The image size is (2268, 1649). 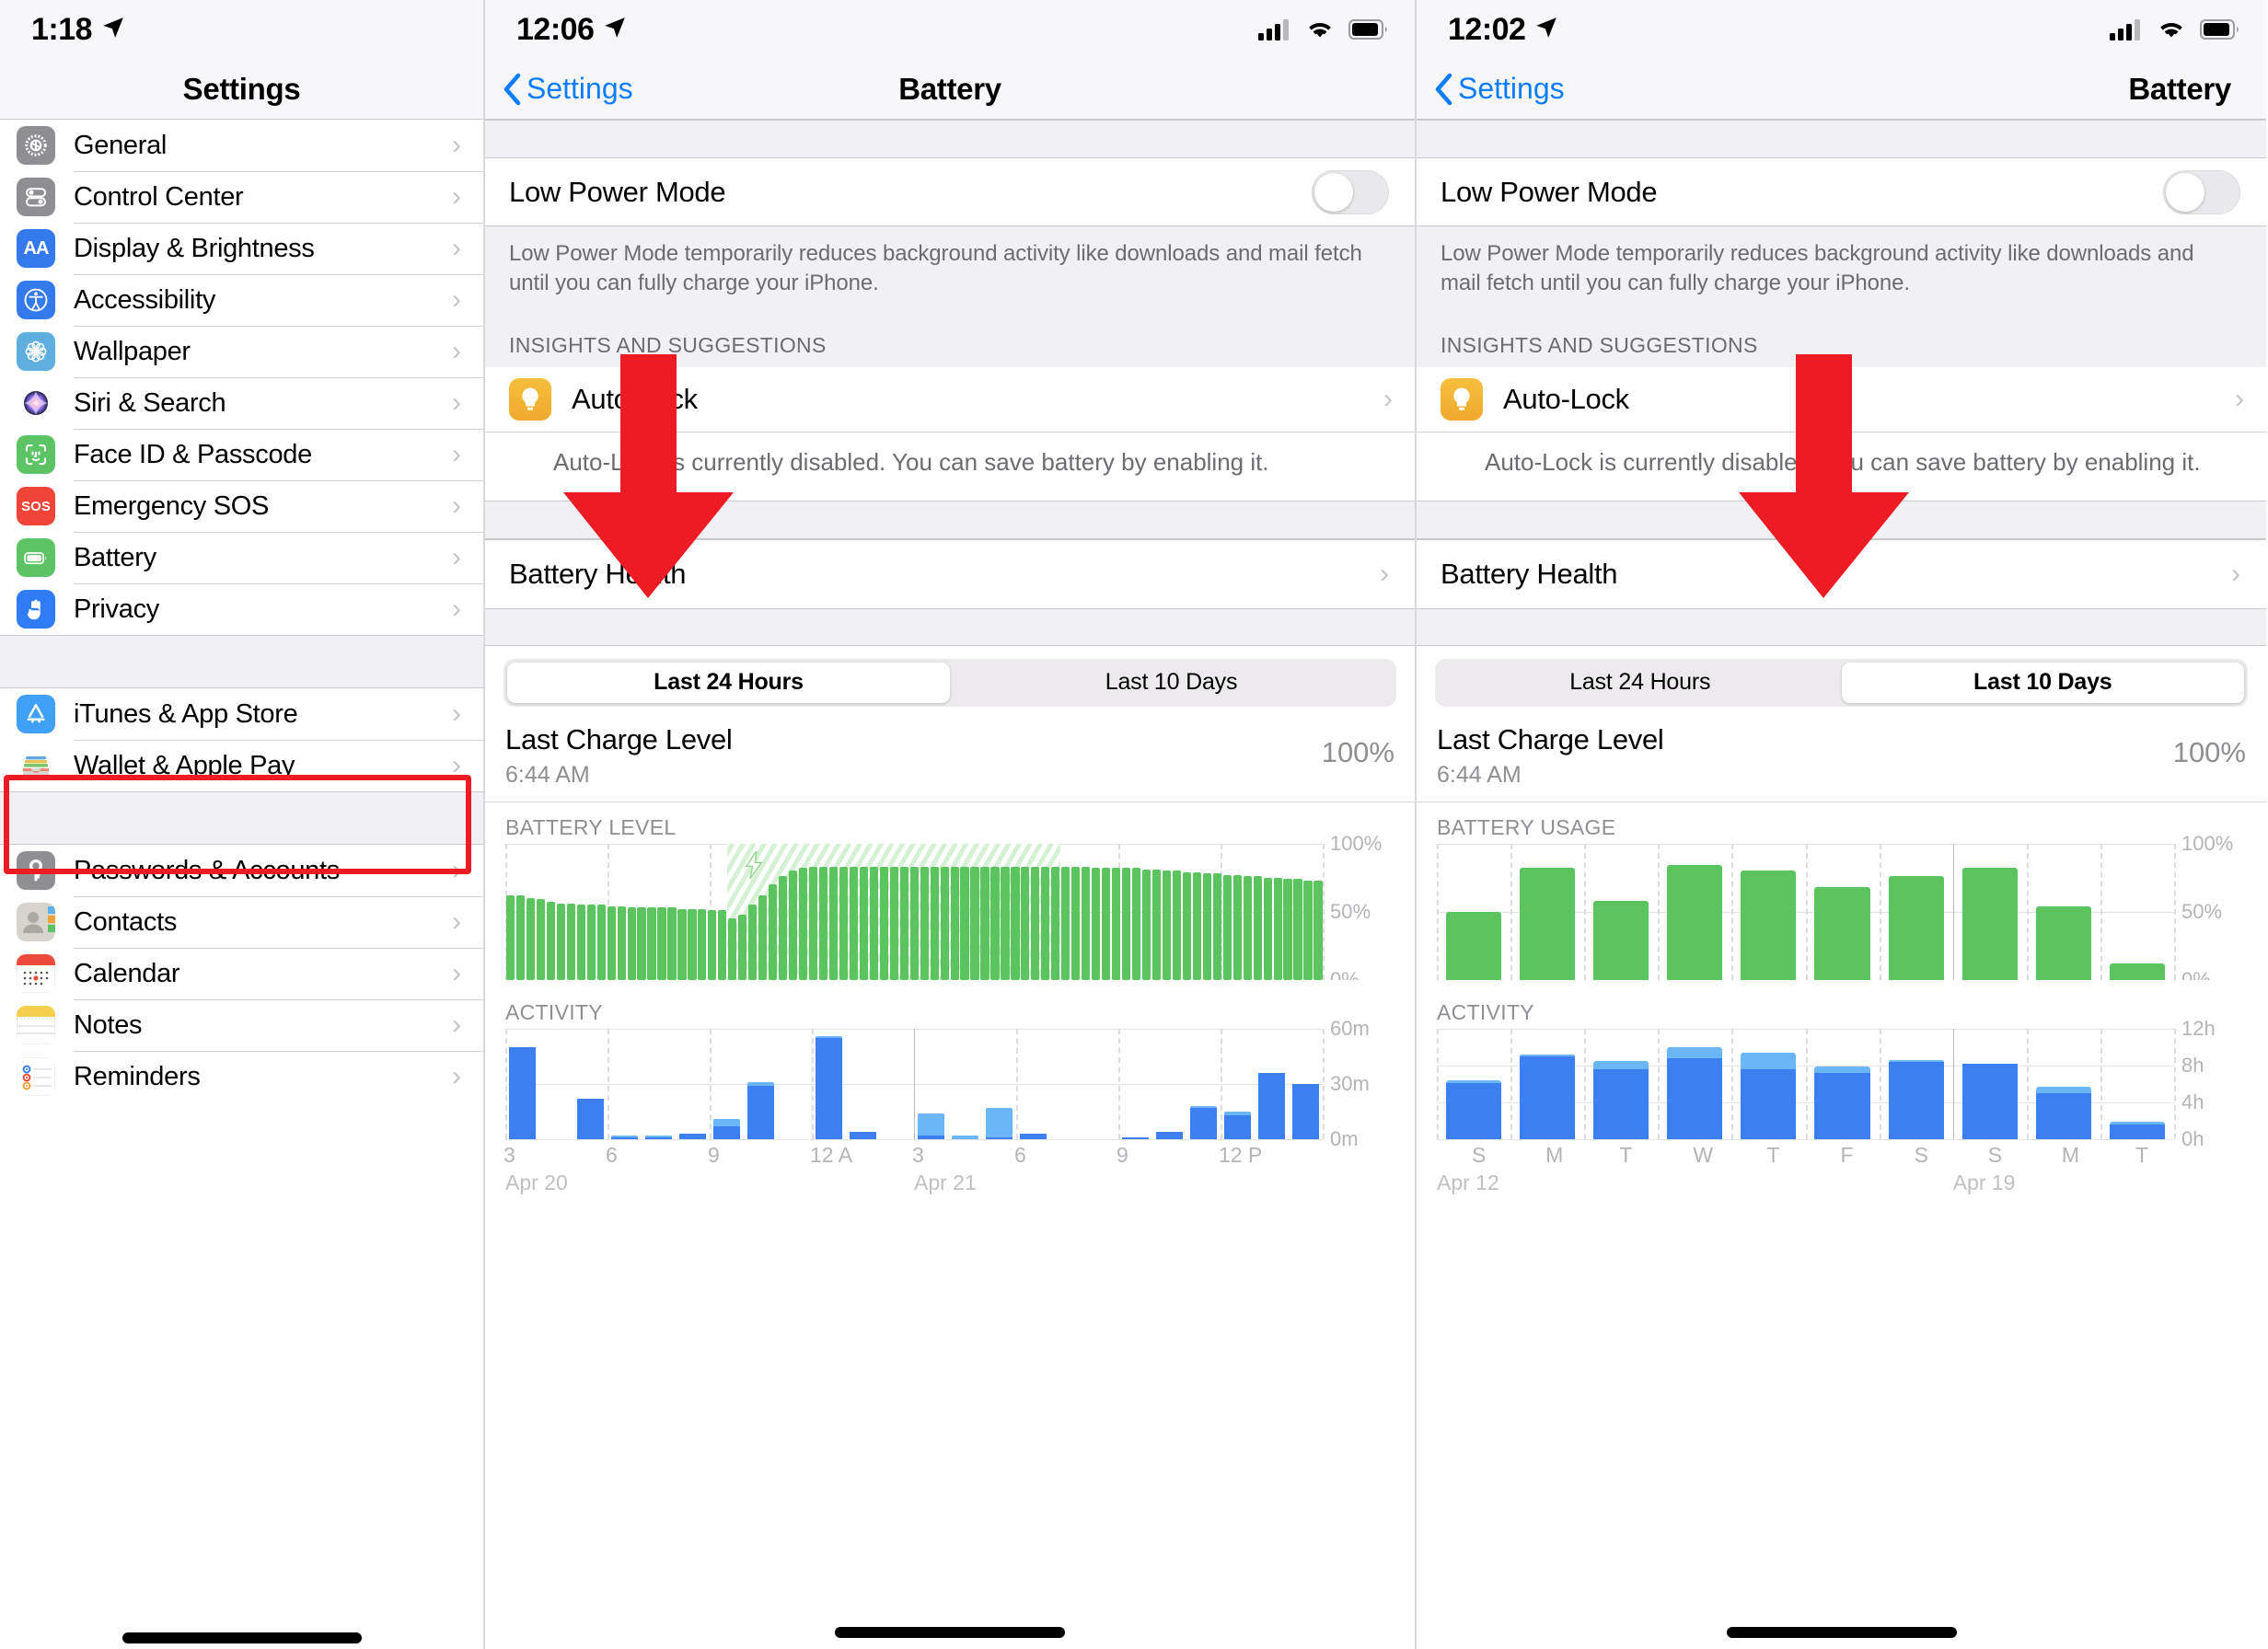 I want to click on settings-group: iTunes & App Store › Wallet & Apple Pay ›, so click(x=241, y=739).